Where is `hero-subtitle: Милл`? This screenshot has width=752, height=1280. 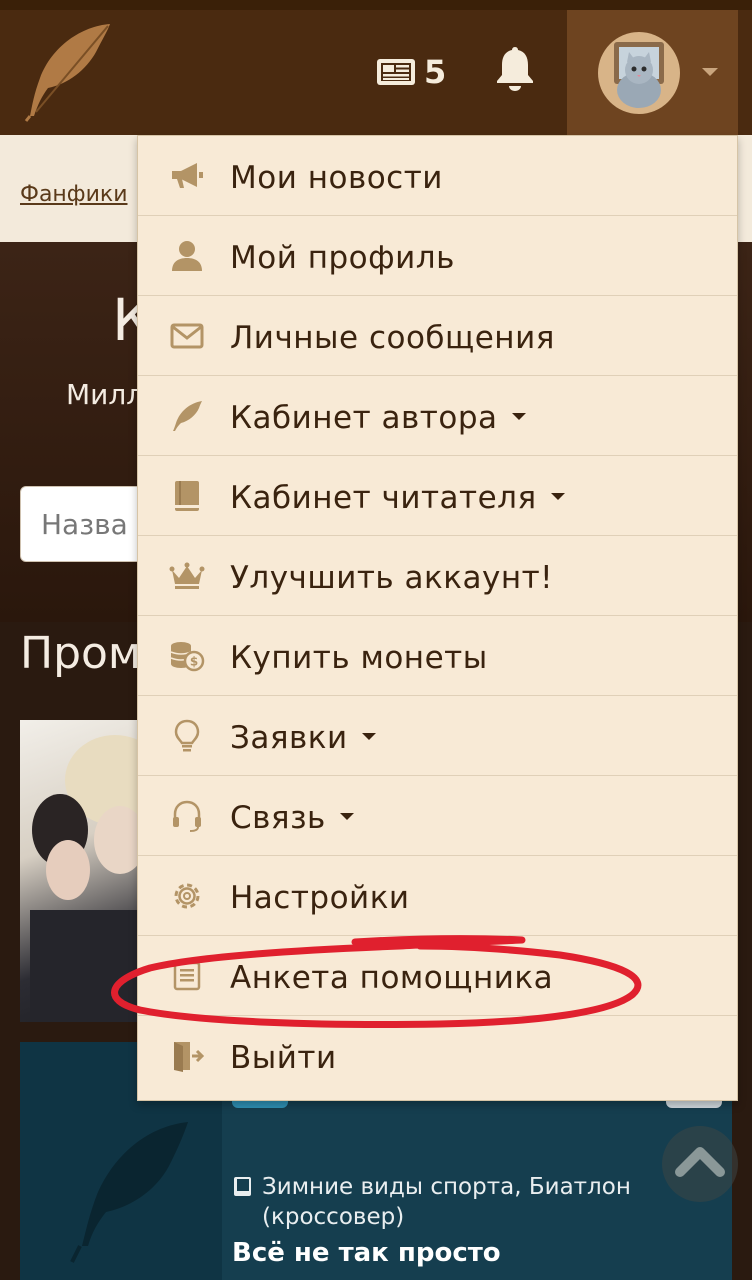 hero-subtitle: Милл is located at coordinates (102, 394).